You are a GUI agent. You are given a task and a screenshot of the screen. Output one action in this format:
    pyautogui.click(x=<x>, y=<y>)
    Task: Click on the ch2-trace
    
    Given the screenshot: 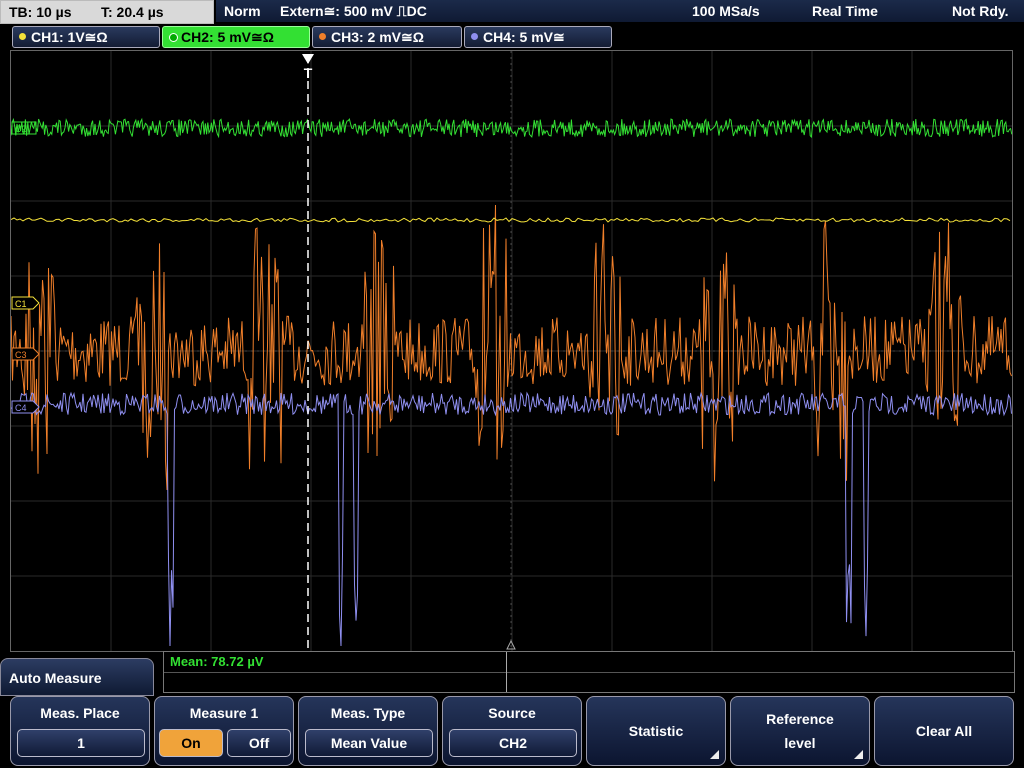 What is the action you would take?
    pyautogui.click(x=511, y=128)
    